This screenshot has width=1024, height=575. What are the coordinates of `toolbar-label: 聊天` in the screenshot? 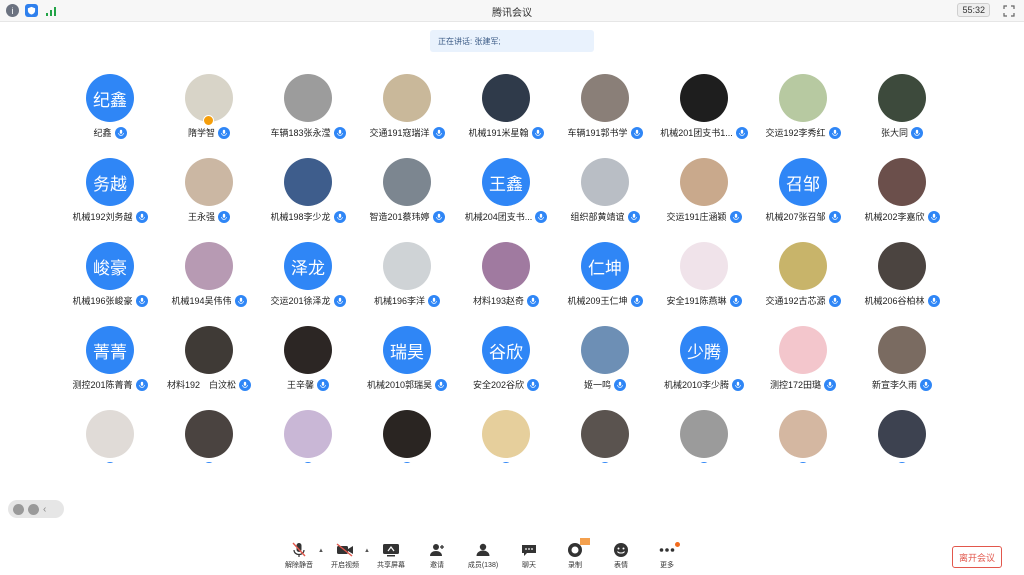 It's located at (529, 565).